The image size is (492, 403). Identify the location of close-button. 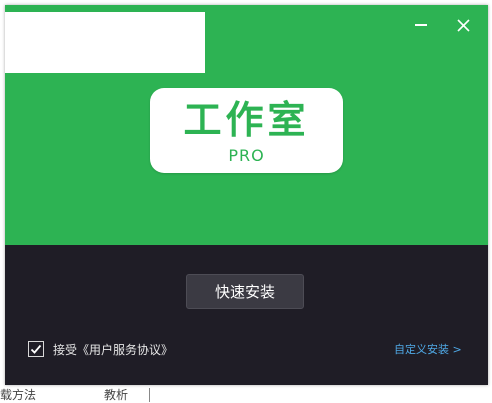
(463, 25).